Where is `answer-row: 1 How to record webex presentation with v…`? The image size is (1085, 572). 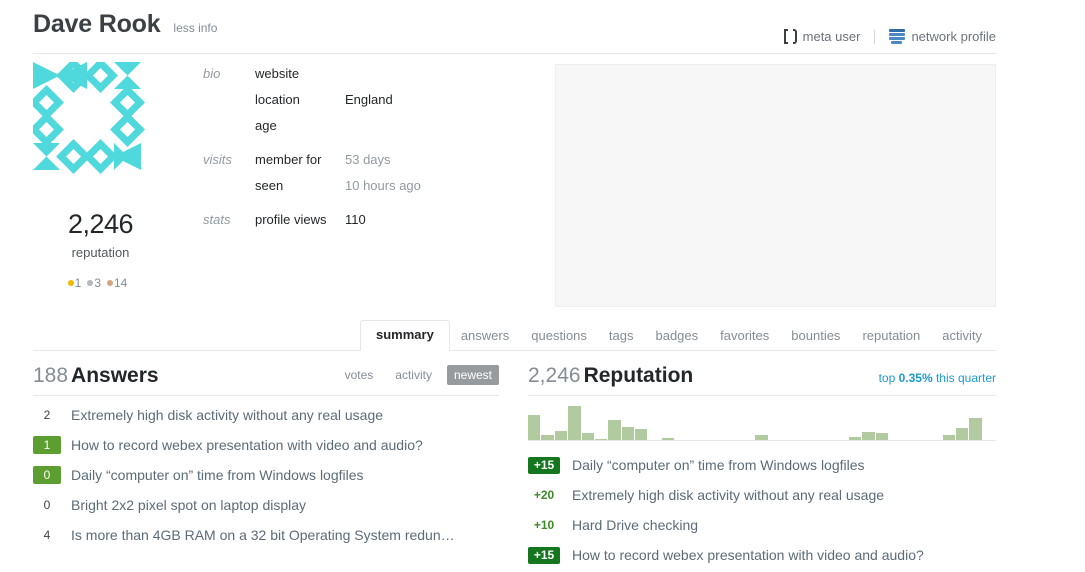 answer-row: 1 How to record webex presentation with v… is located at coordinates (266, 445).